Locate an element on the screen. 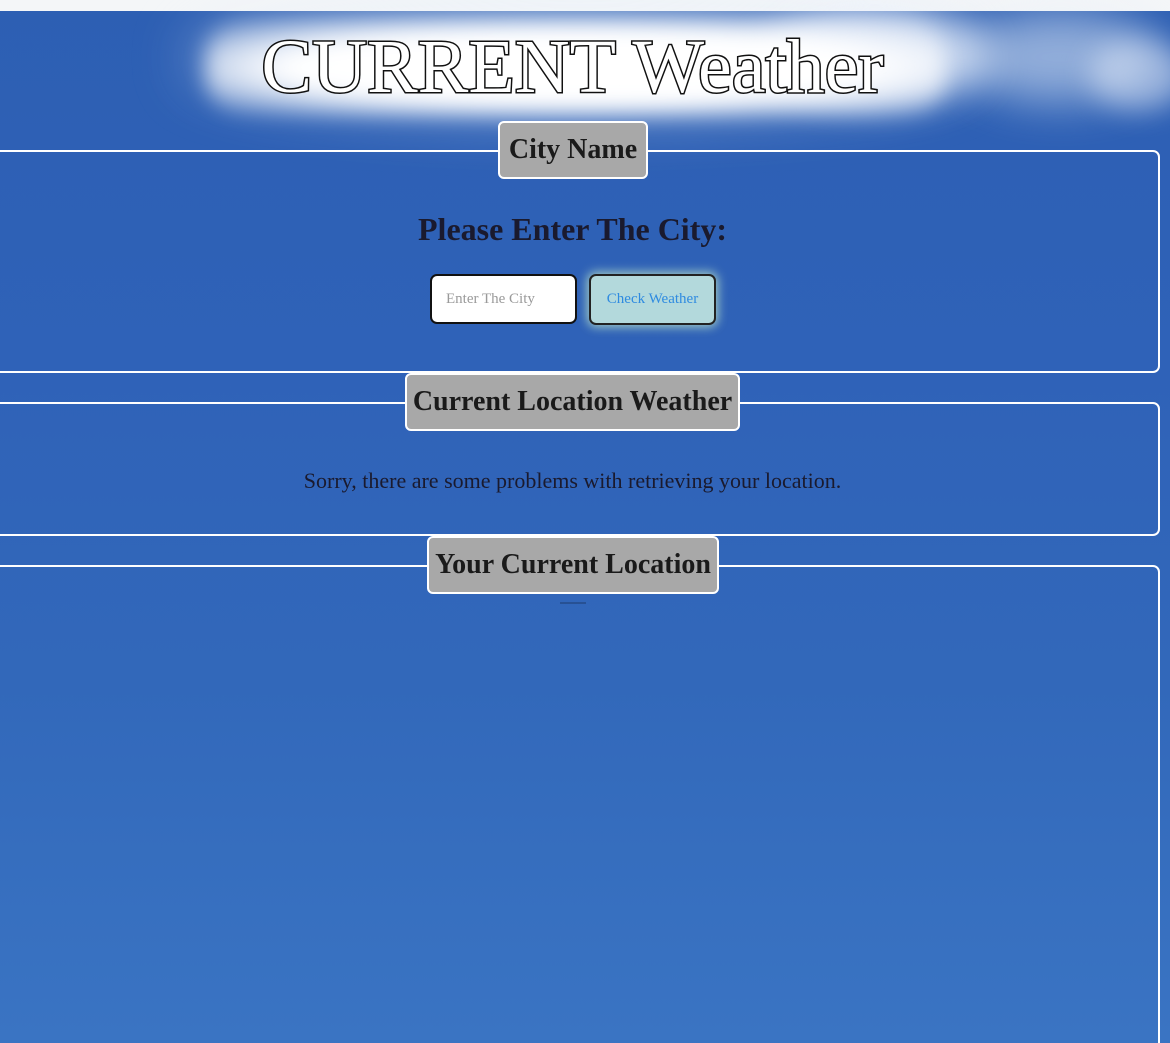 This screenshot has height=1043, width=1170. current-location-weather-legend: Current Location Weather is located at coordinates (572, 402).